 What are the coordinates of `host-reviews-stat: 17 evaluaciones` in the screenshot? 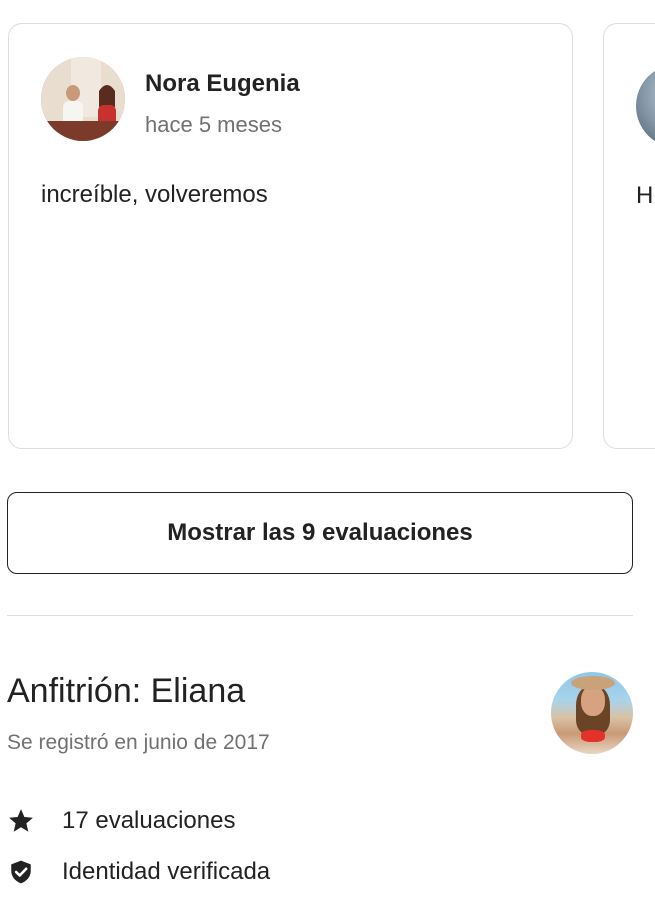 It's located at (121, 821).